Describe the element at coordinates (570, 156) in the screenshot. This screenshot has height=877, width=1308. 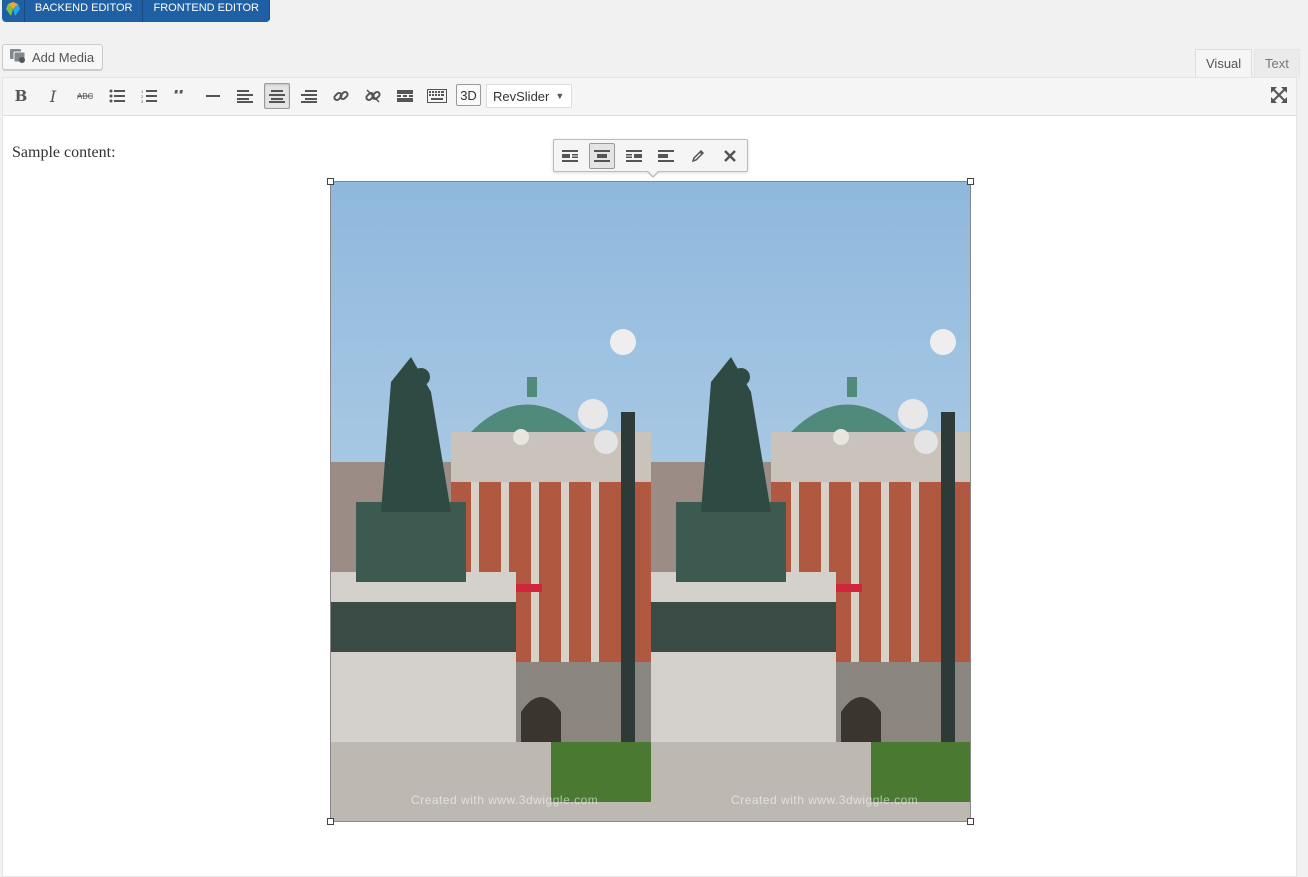
I see `image-align-left-icon` at that location.